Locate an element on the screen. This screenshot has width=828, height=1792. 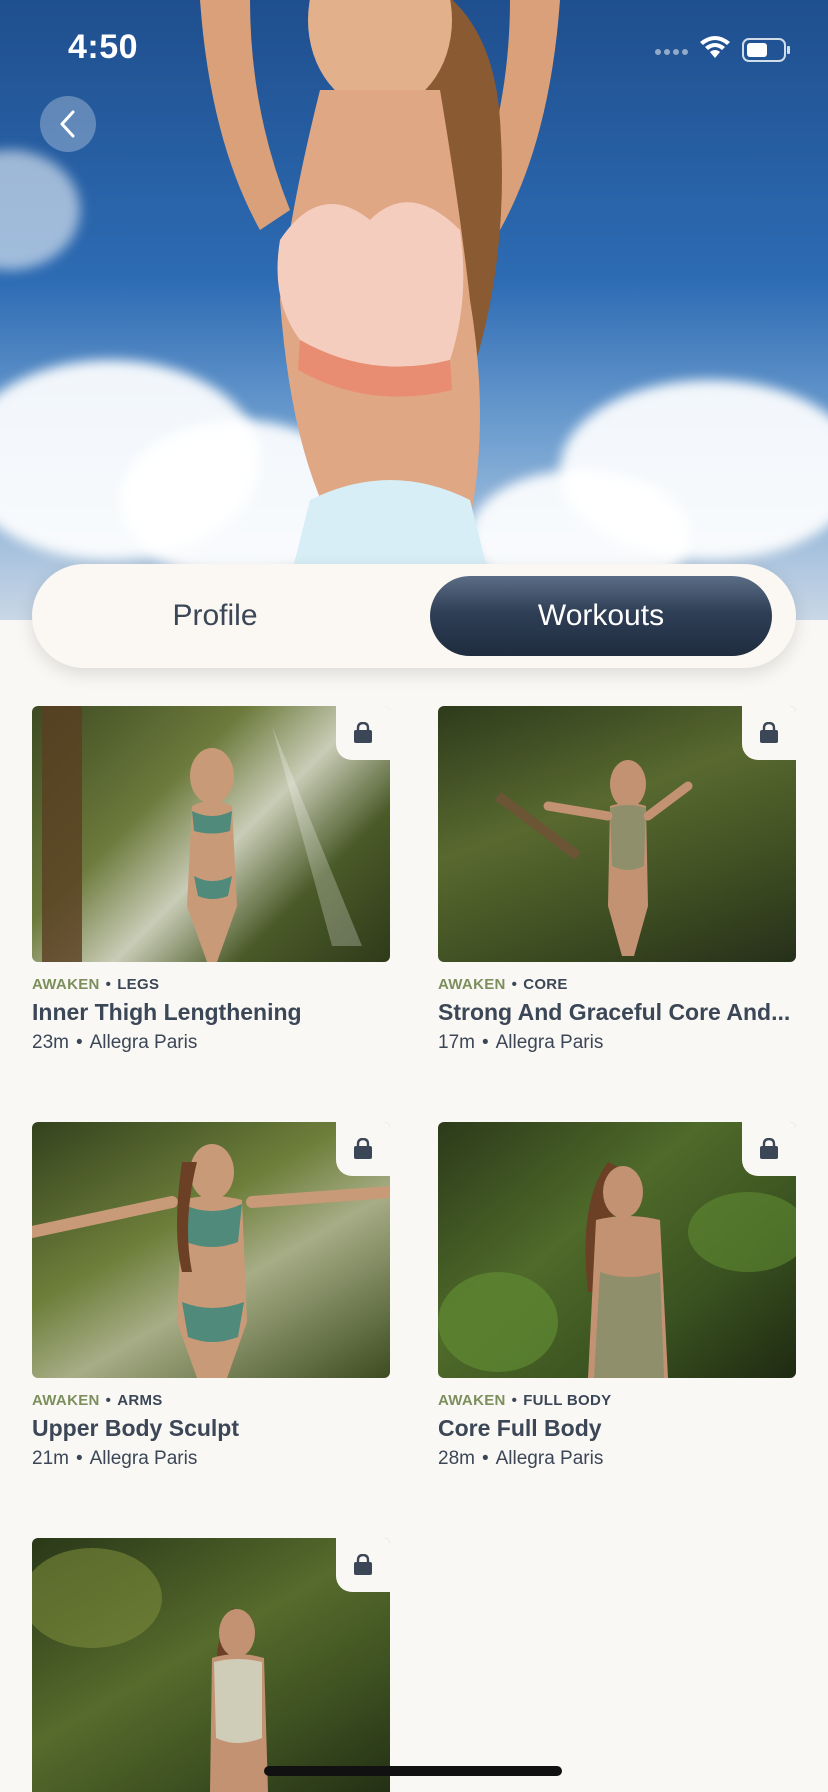
workout-details: 21m • Allegra Paris is located at coordinates (115, 1458).